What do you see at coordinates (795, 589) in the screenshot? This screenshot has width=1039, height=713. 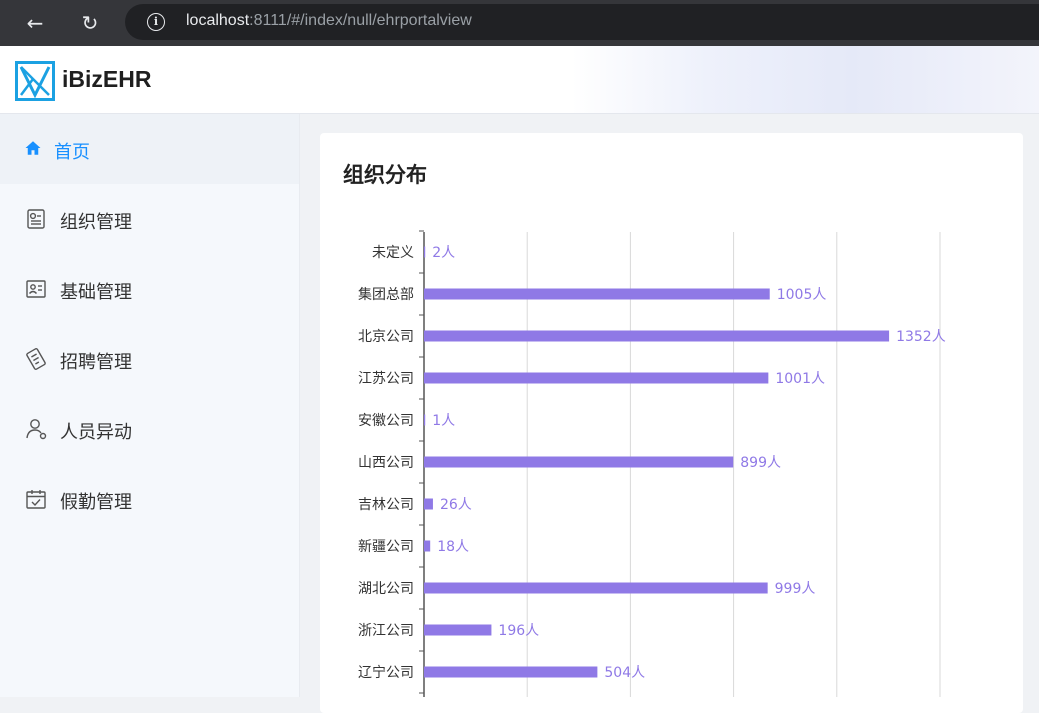 I see `data-label: 999人` at bounding box center [795, 589].